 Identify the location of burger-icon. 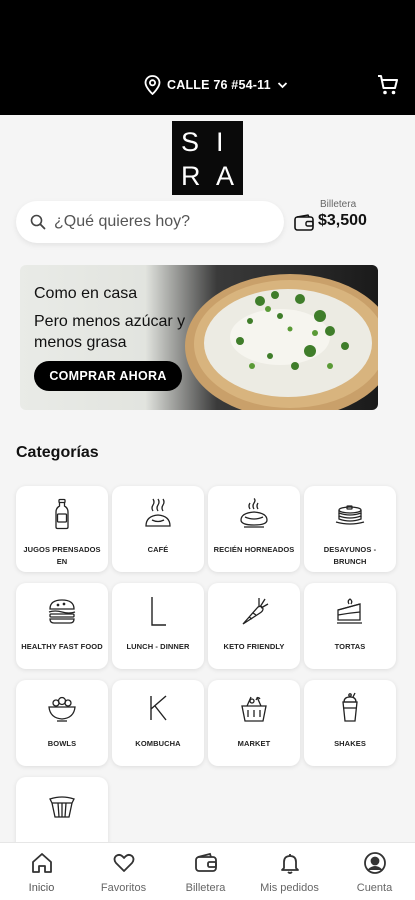
(62, 611).